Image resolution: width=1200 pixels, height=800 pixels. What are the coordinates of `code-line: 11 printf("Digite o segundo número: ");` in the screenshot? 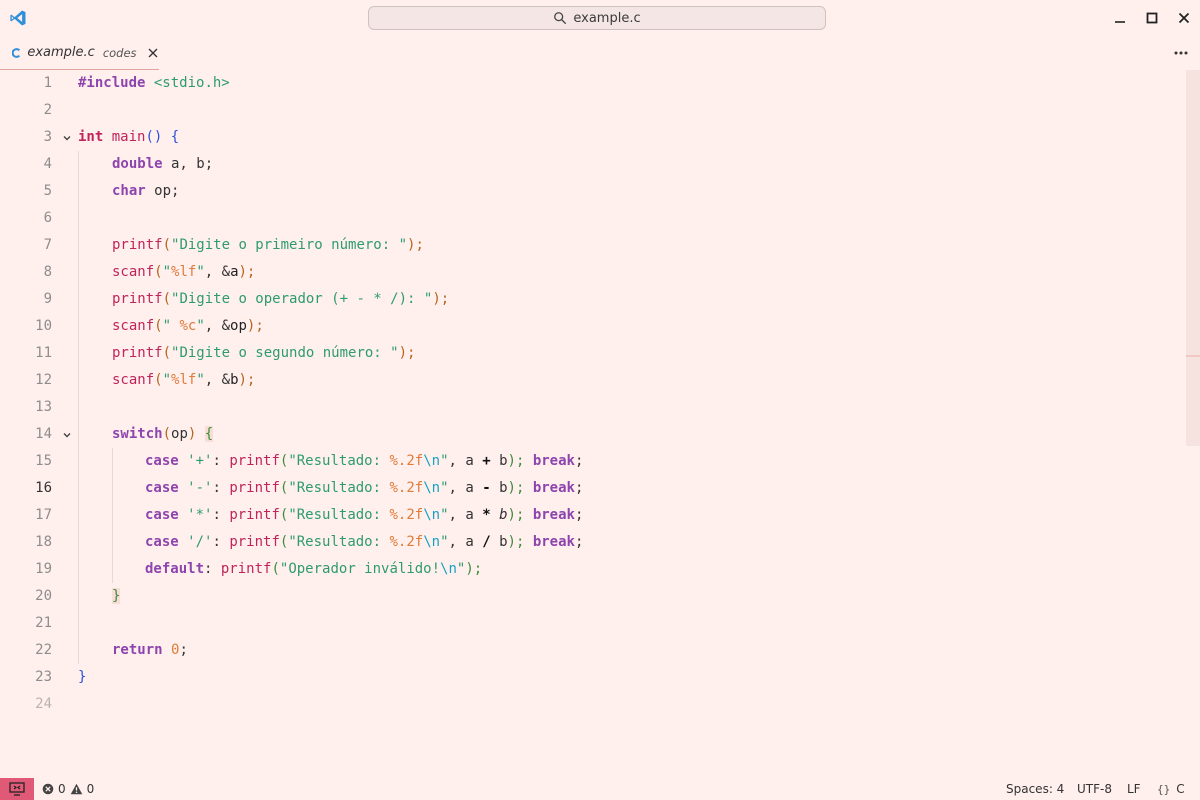 It's located at (593, 353).